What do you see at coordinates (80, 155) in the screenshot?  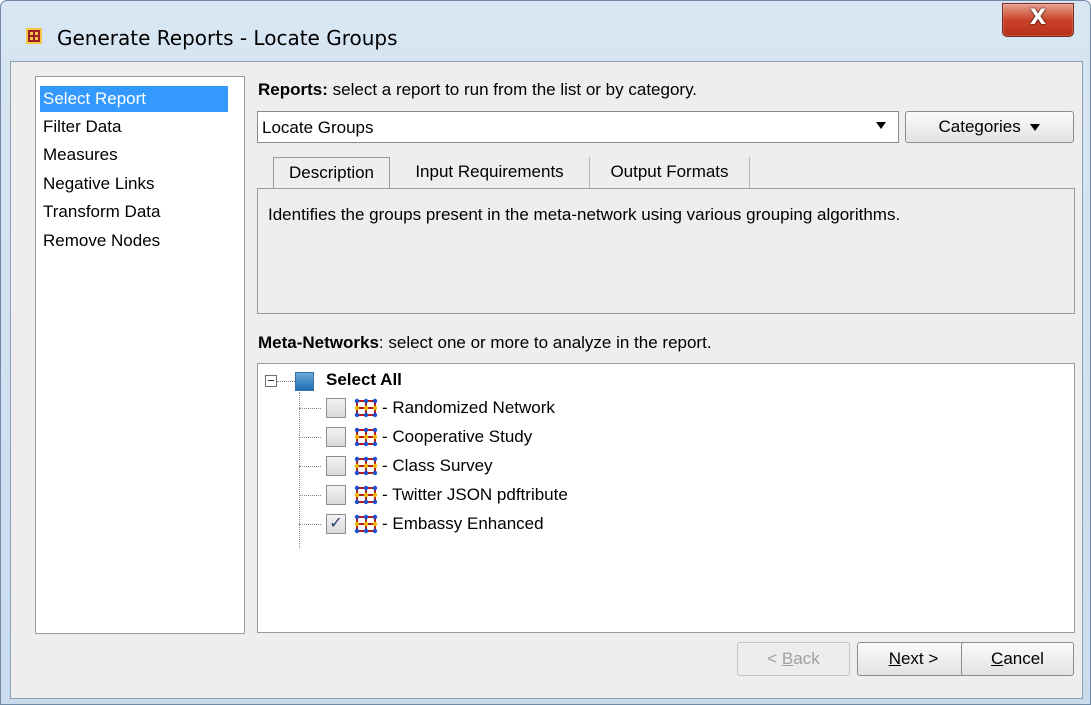 I see `nav-item-measures: Measures` at bounding box center [80, 155].